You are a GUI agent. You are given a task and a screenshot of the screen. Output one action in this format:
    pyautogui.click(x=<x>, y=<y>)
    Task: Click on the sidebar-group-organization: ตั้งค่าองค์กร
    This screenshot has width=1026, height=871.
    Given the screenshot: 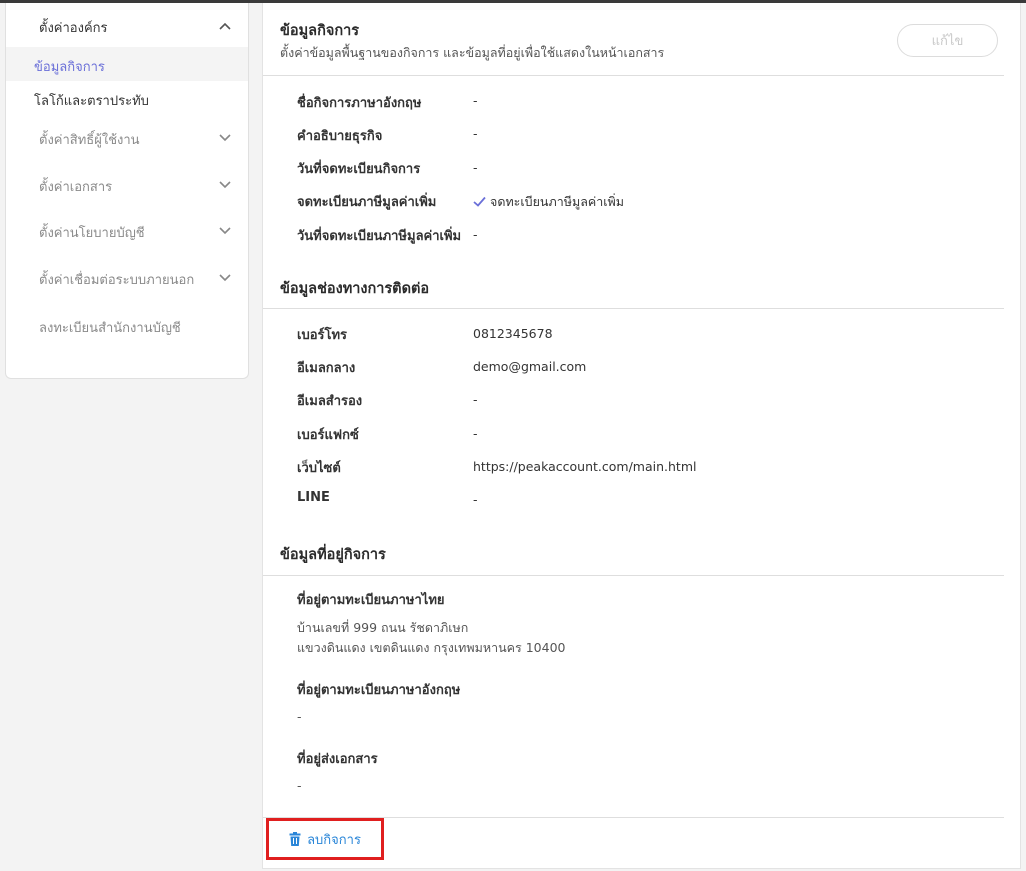 What is the action you would take?
    pyautogui.click(x=127, y=25)
    